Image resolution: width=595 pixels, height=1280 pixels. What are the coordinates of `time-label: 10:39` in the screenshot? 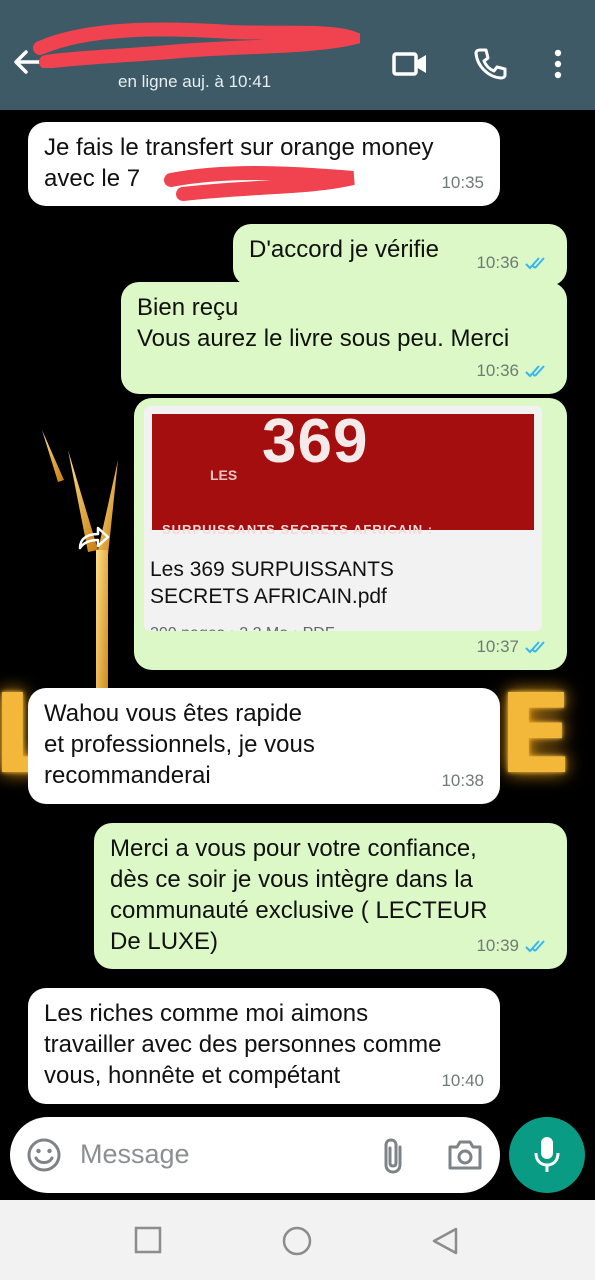 It's located at (497, 945).